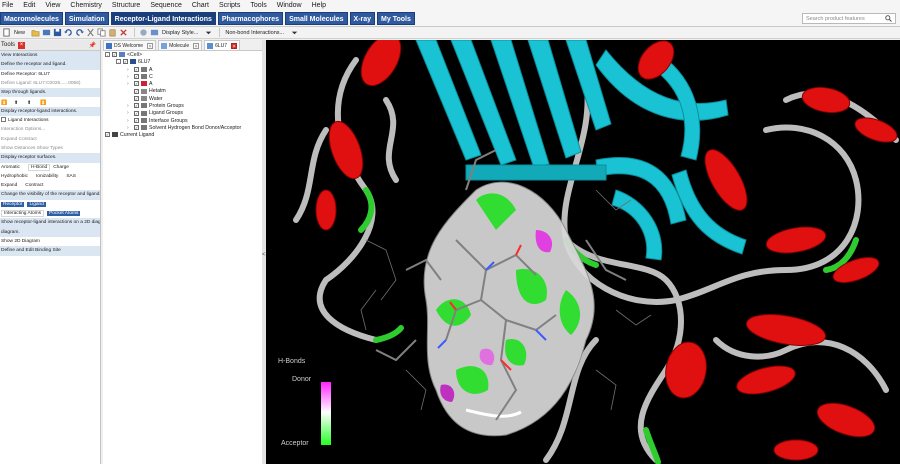 This screenshot has width=900, height=464. I want to click on tree-item: ✓ Current Ligand, so click(182, 135).